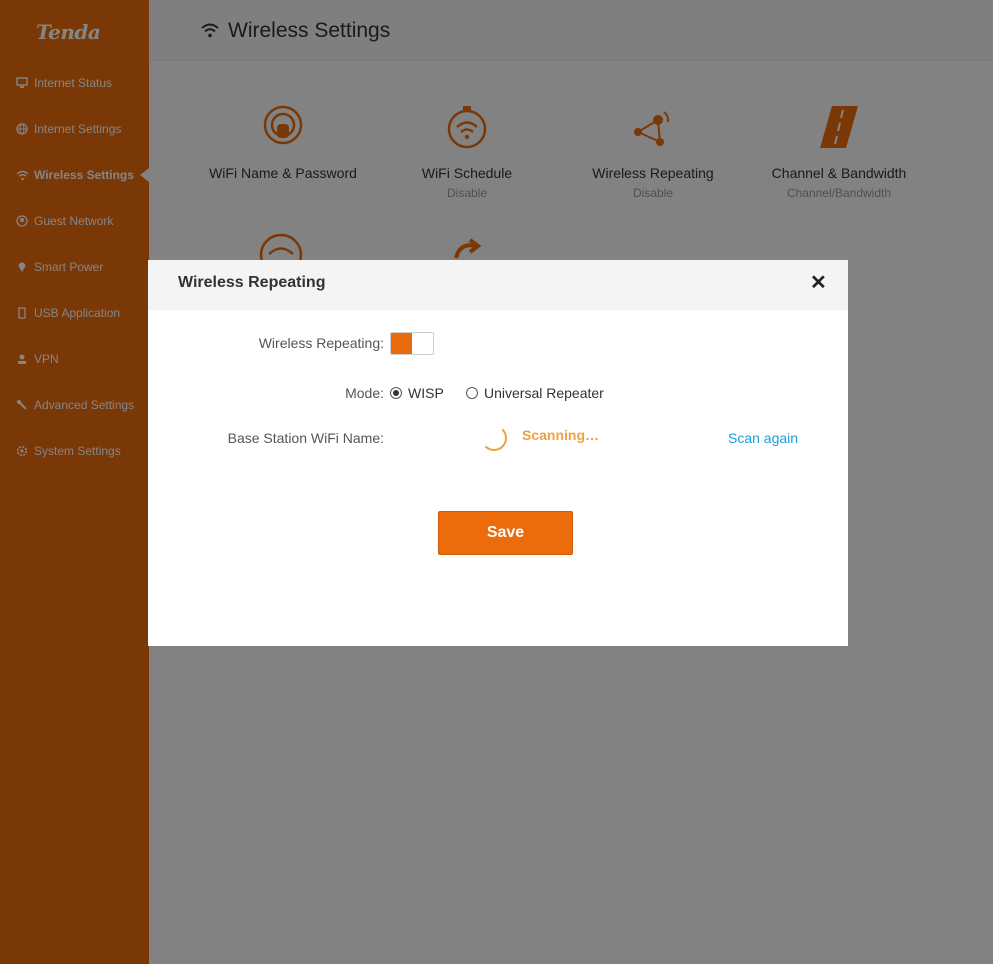 Image resolution: width=993 pixels, height=964 pixels. I want to click on toggle-on-indicator, so click(401, 343).